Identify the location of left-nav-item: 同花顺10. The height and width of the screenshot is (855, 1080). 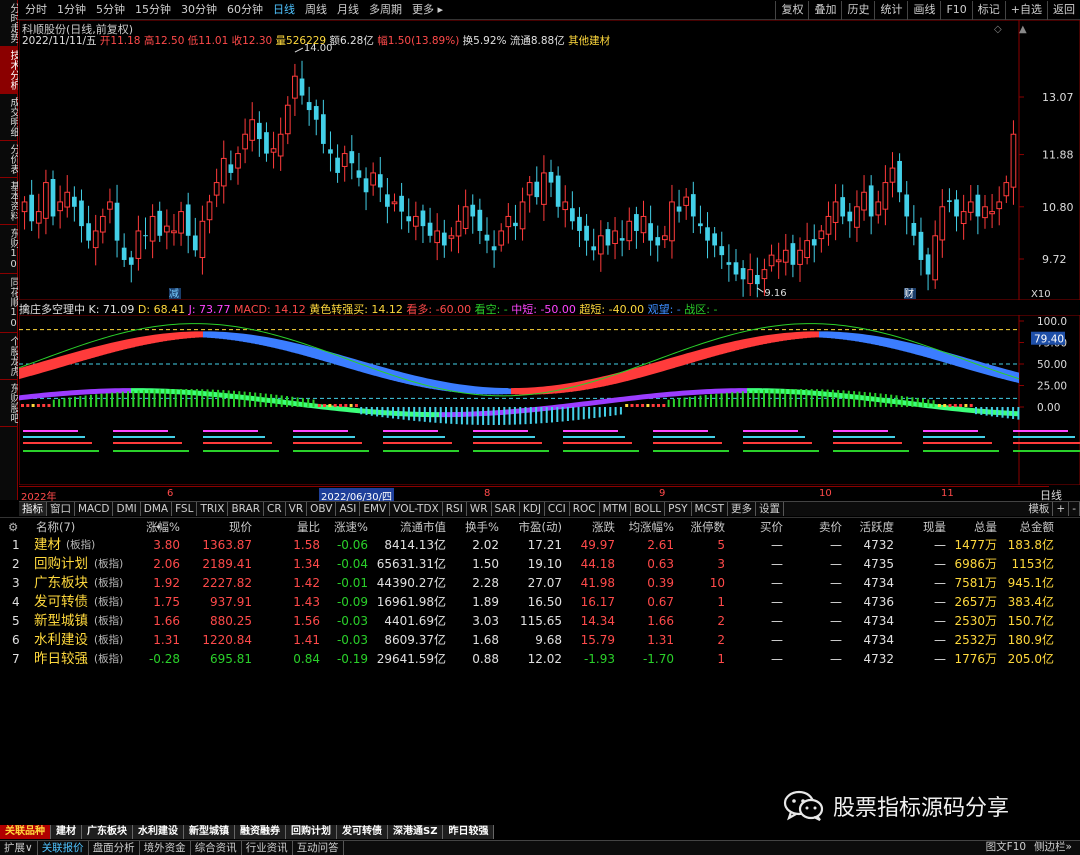
(9, 303).